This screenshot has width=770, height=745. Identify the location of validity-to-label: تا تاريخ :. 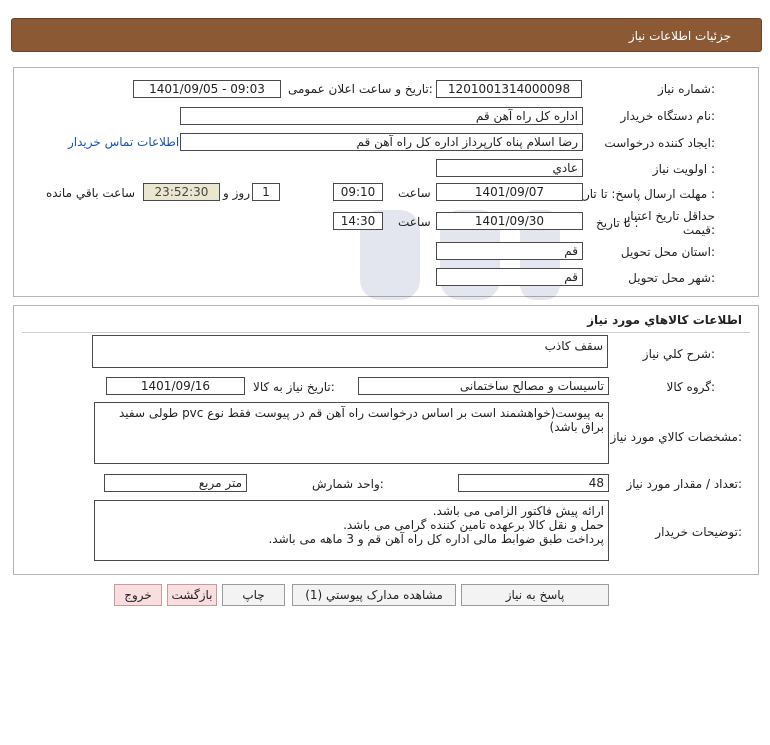
(617, 223).